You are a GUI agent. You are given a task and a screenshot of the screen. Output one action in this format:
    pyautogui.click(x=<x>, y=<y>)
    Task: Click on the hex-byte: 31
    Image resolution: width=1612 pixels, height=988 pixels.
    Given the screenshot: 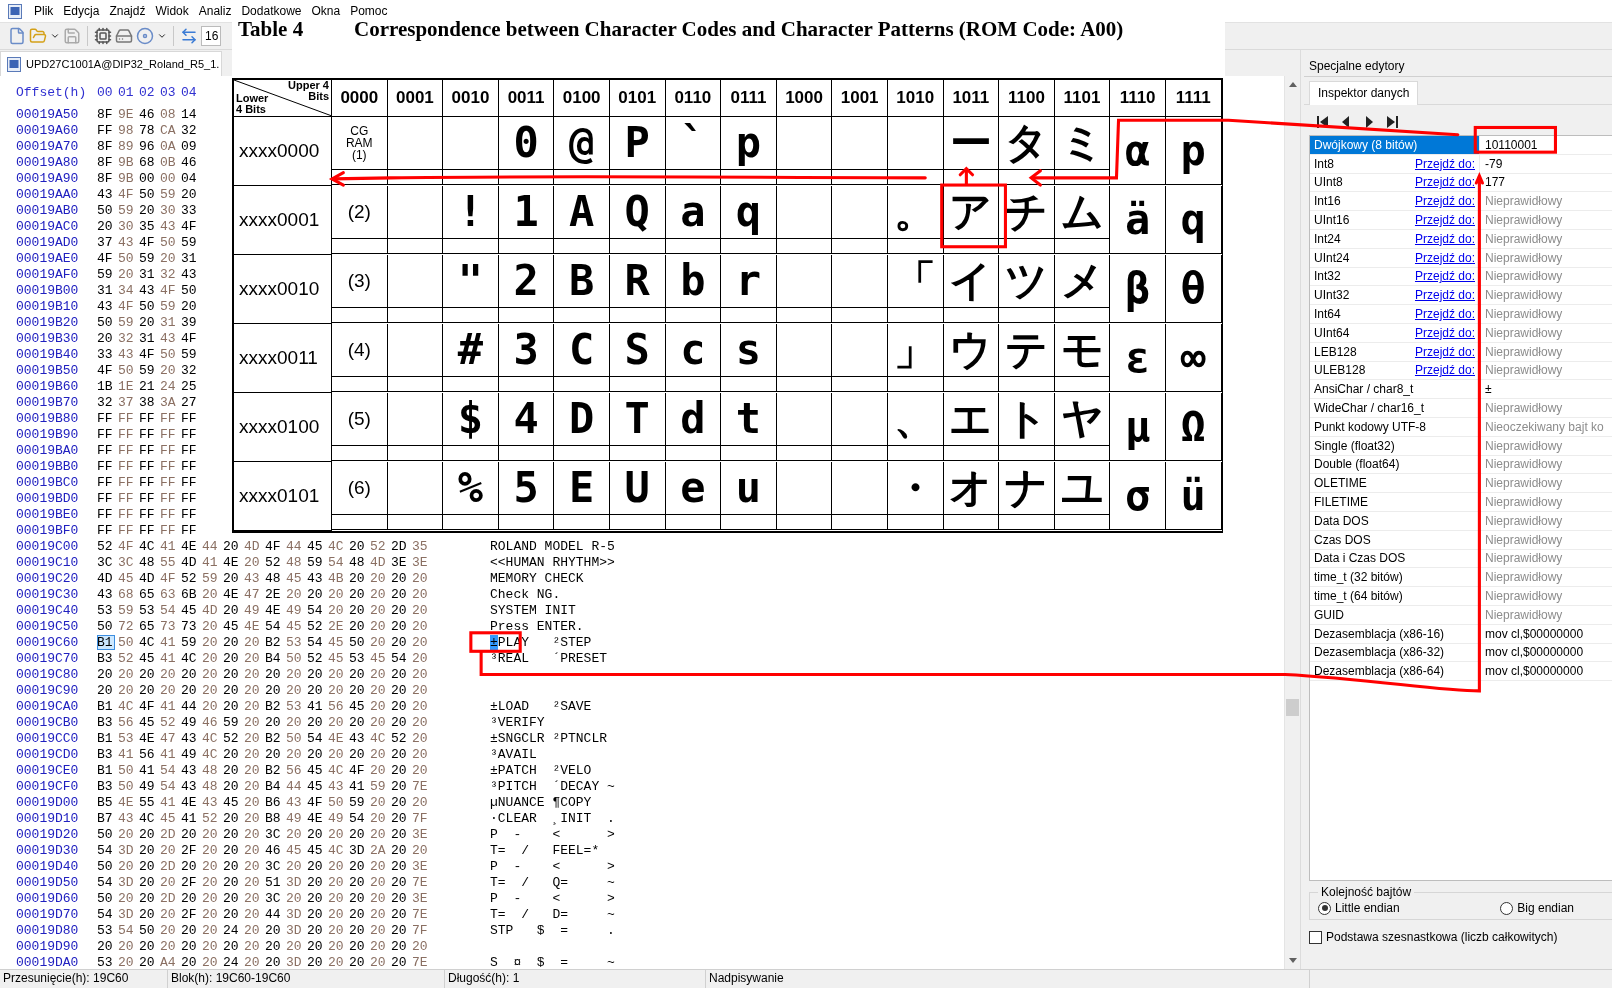 What is the action you would take?
    pyautogui.click(x=149, y=338)
    